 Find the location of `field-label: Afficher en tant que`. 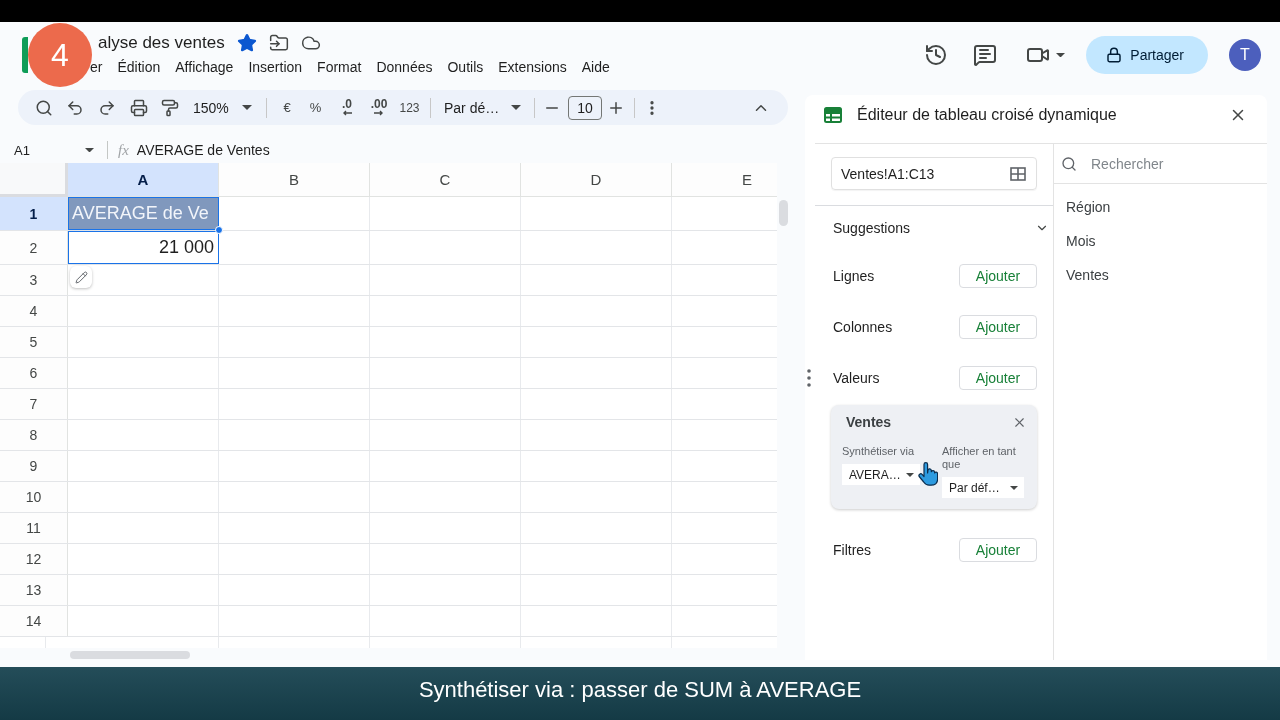

field-label: Afficher en tant que is located at coordinates (979, 458).